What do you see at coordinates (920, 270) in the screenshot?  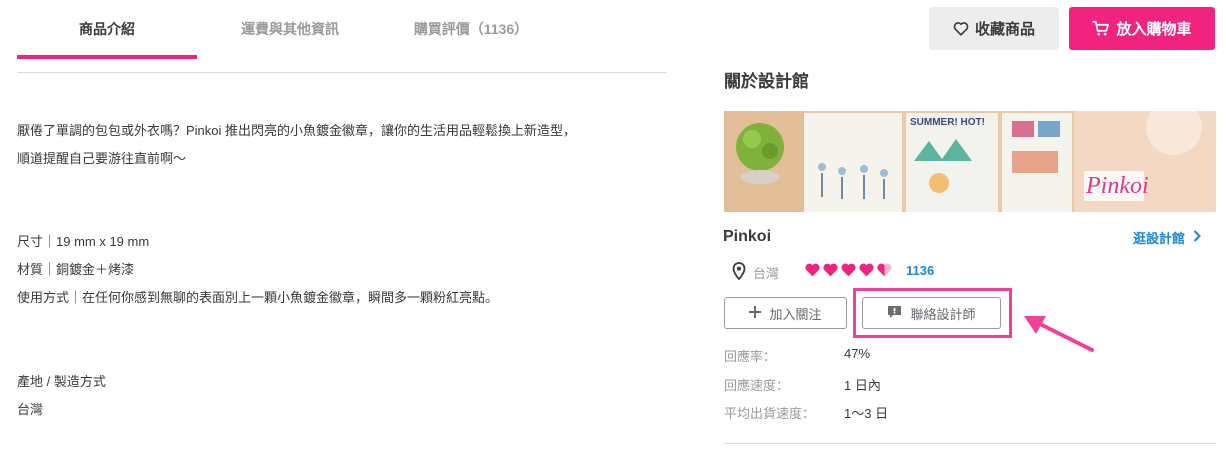 I see `review-count-link: 1136` at bounding box center [920, 270].